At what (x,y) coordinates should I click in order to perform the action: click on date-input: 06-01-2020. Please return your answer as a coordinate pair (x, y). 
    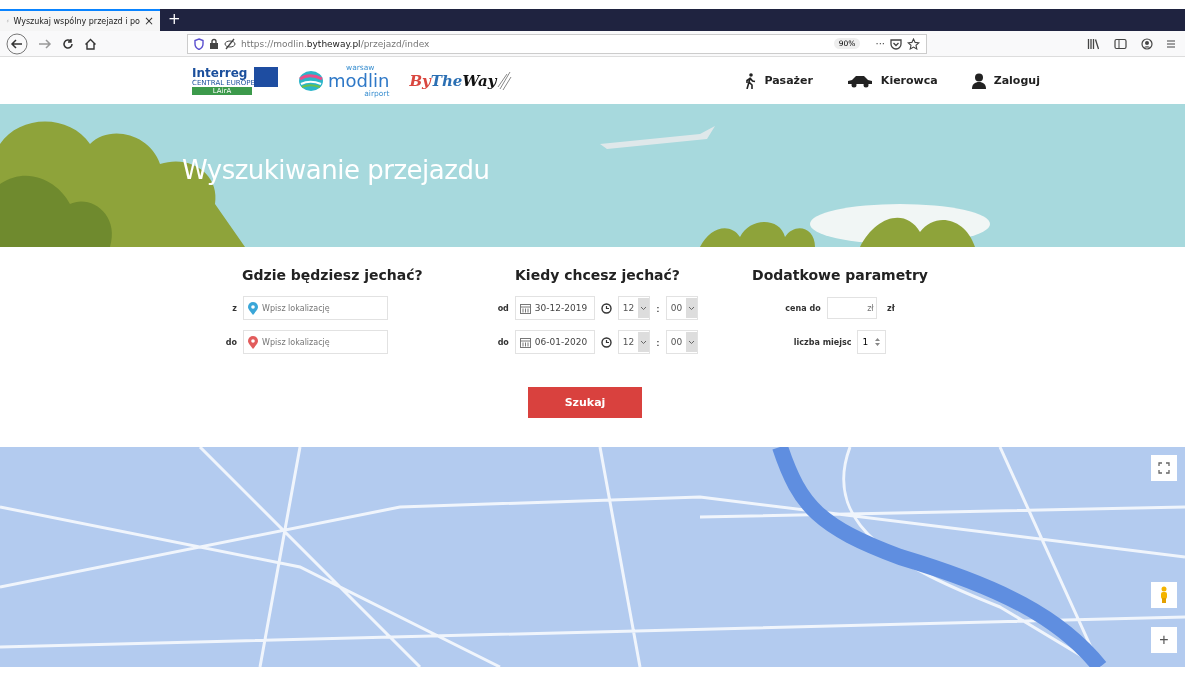
    Looking at the image, I should click on (554, 342).